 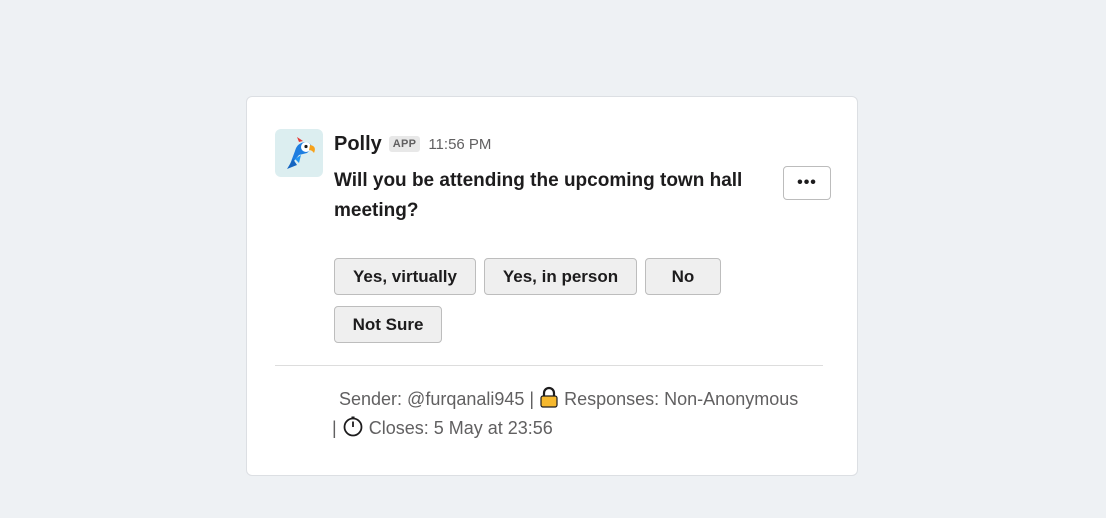 I want to click on app-badge: APP, so click(x=404, y=144).